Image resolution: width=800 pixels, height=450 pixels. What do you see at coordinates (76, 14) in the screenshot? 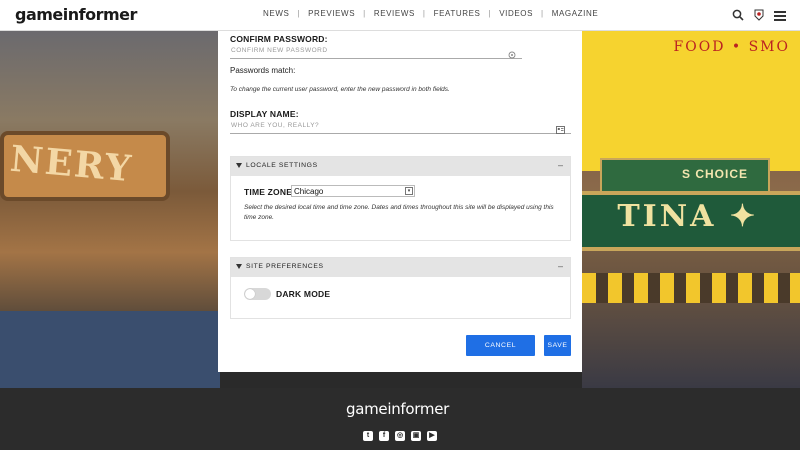
I see `site-logo: gameinformer` at bounding box center [76, 14].